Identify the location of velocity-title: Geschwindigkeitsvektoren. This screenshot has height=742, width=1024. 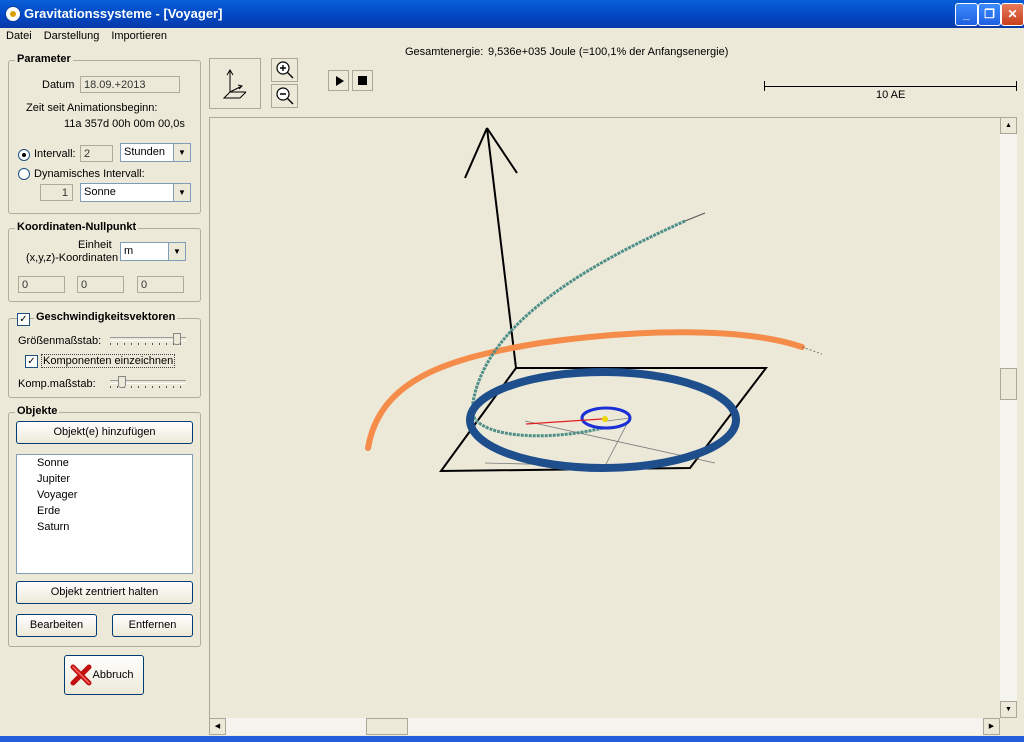
(106, 317).